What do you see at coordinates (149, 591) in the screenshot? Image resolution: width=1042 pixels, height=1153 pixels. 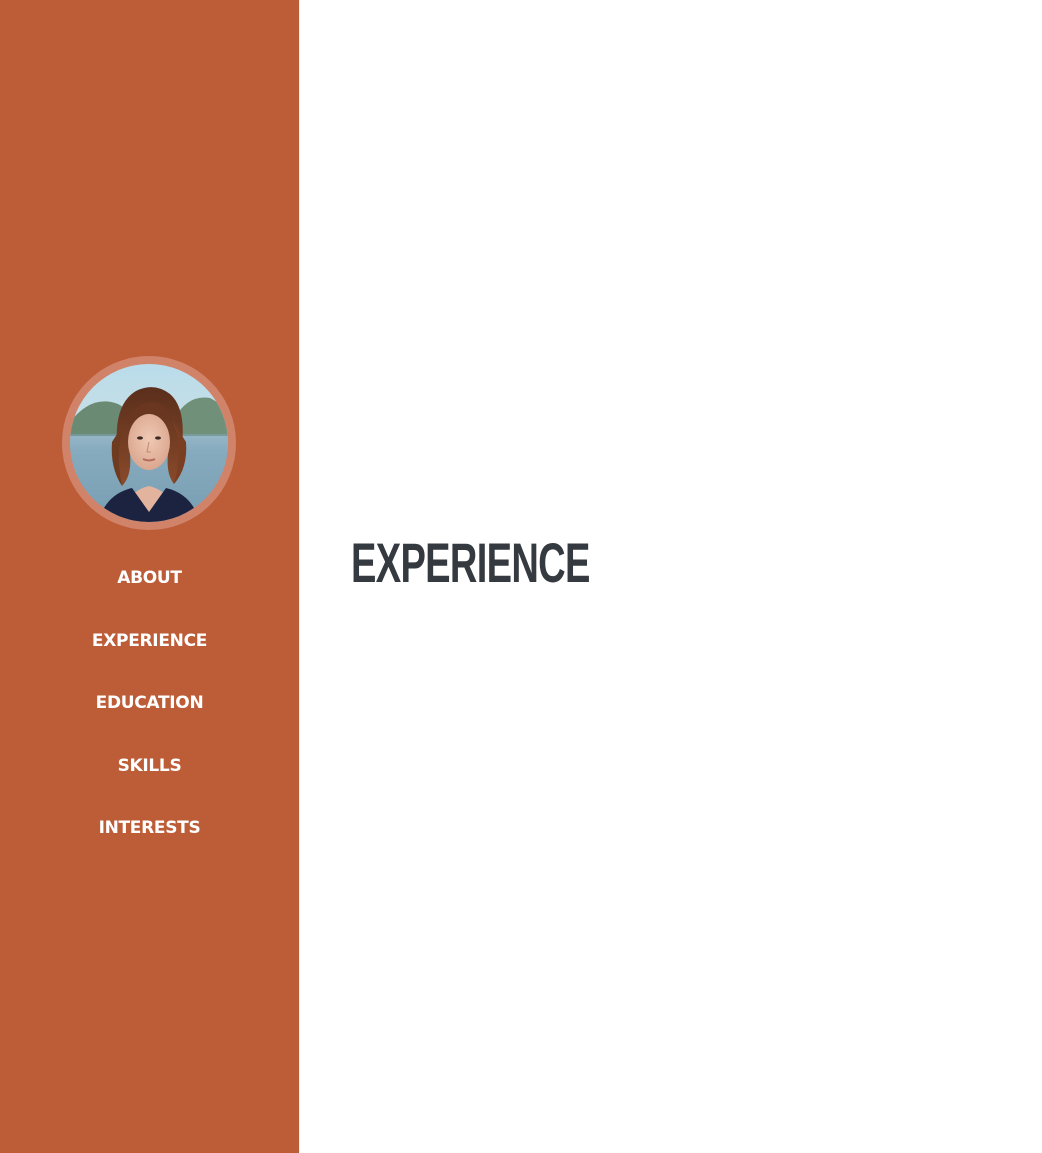 I see `nav-item-about: ABOUT` at bounding box center [149, 591].